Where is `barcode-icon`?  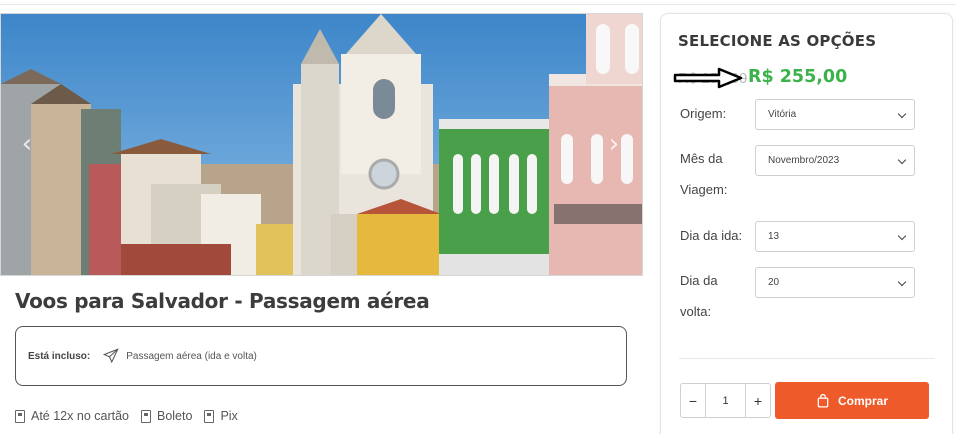
barcode-icon is located at coordinates (145, 416).